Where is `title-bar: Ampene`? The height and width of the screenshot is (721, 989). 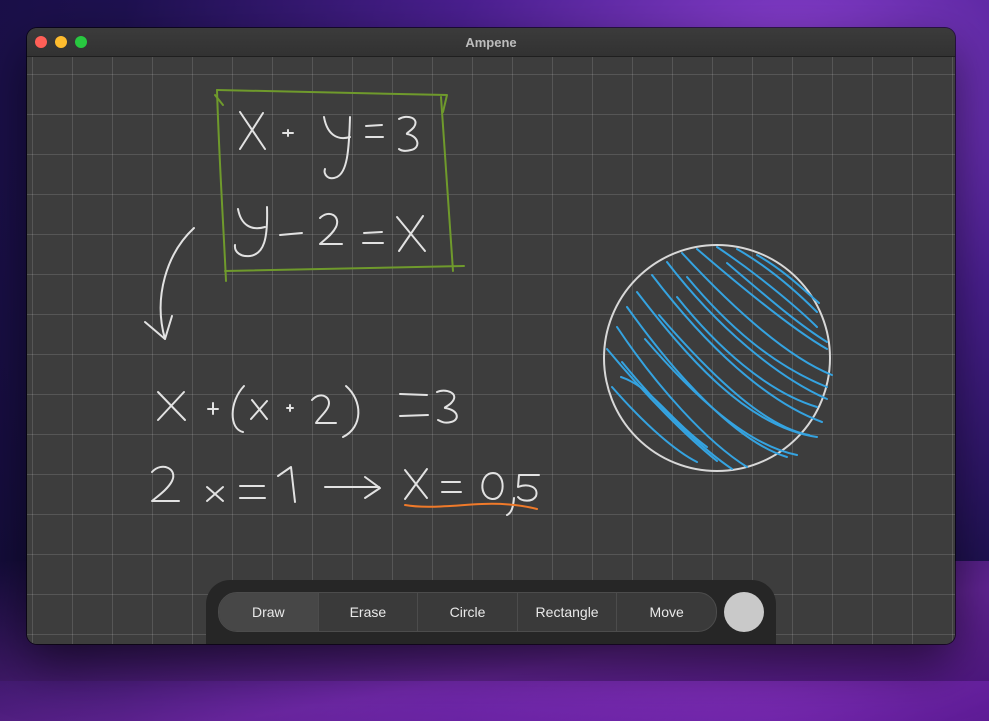 title-bar: Ampene is located at coordinates (491, 42).